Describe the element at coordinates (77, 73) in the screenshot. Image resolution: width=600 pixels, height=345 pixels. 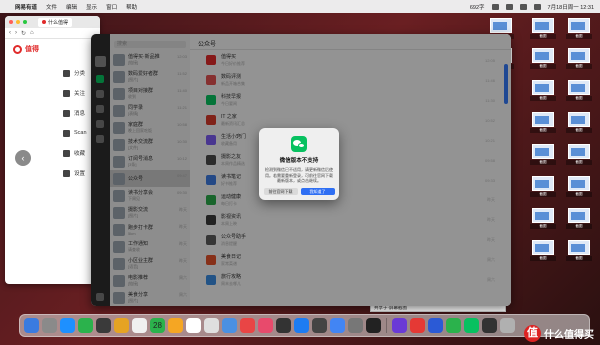
I see `site-nav-item: 分类` at that location.